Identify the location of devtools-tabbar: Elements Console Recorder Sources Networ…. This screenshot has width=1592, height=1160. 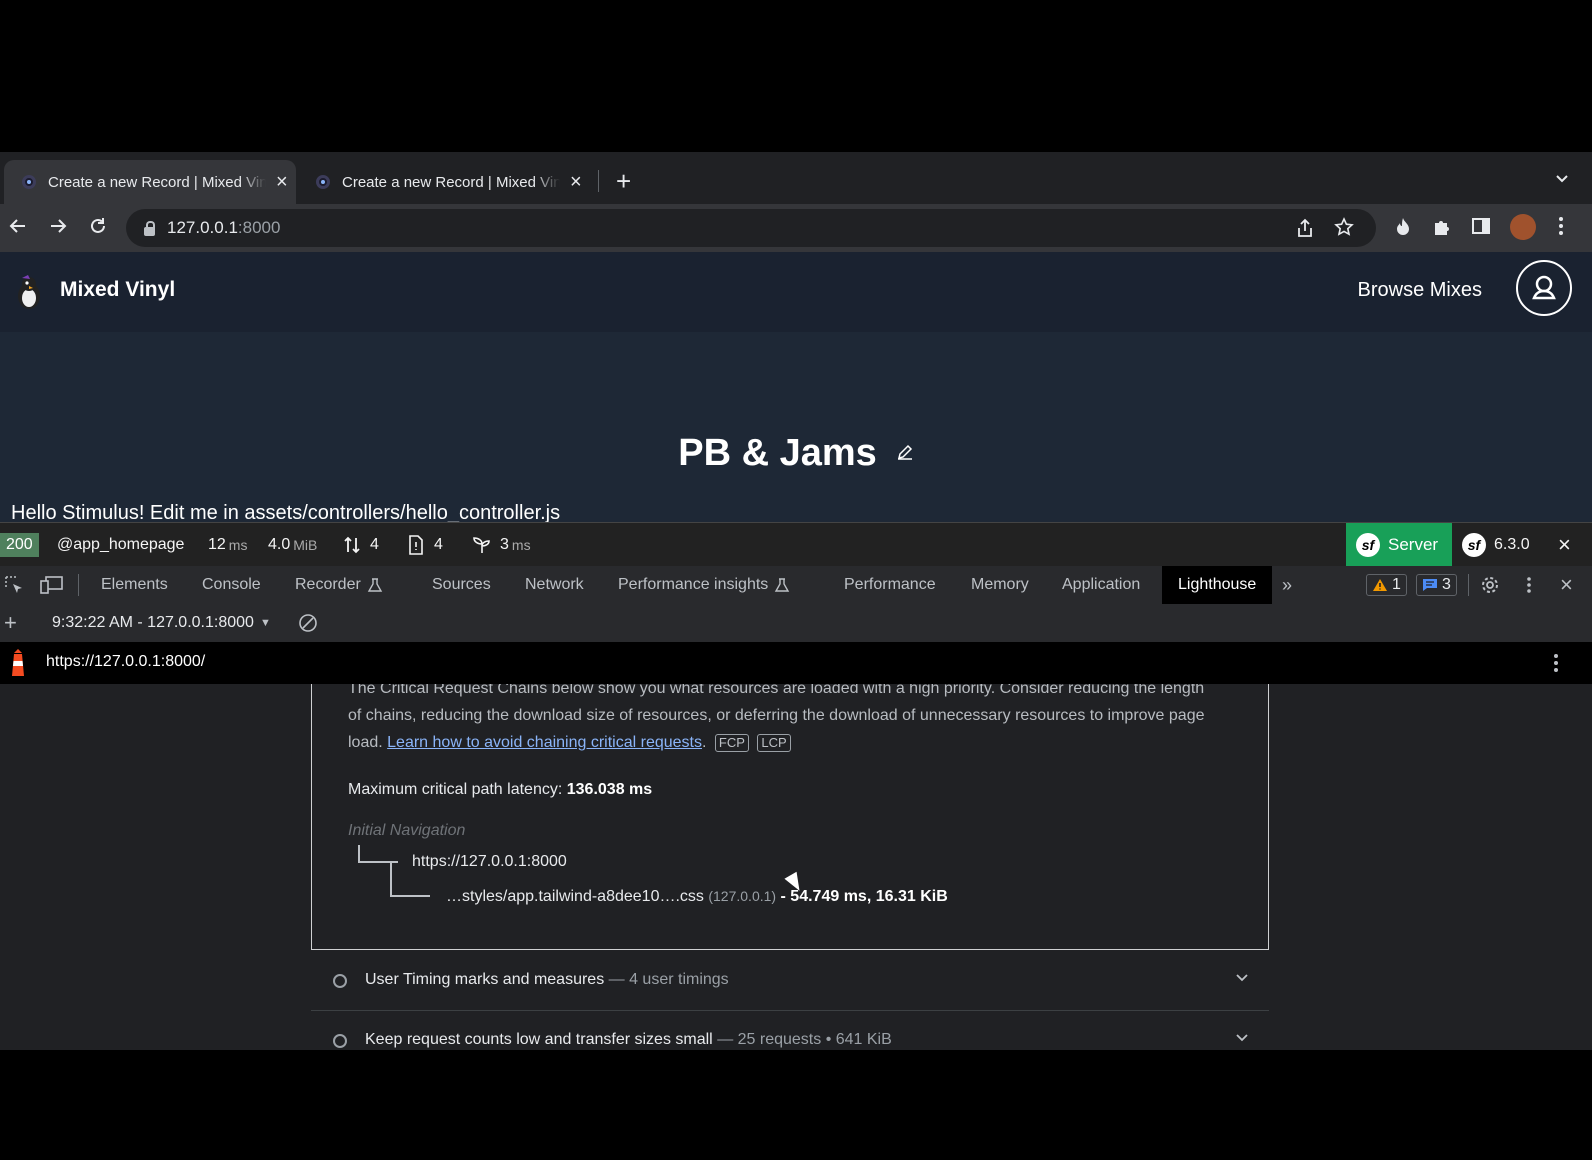
(796, 585).